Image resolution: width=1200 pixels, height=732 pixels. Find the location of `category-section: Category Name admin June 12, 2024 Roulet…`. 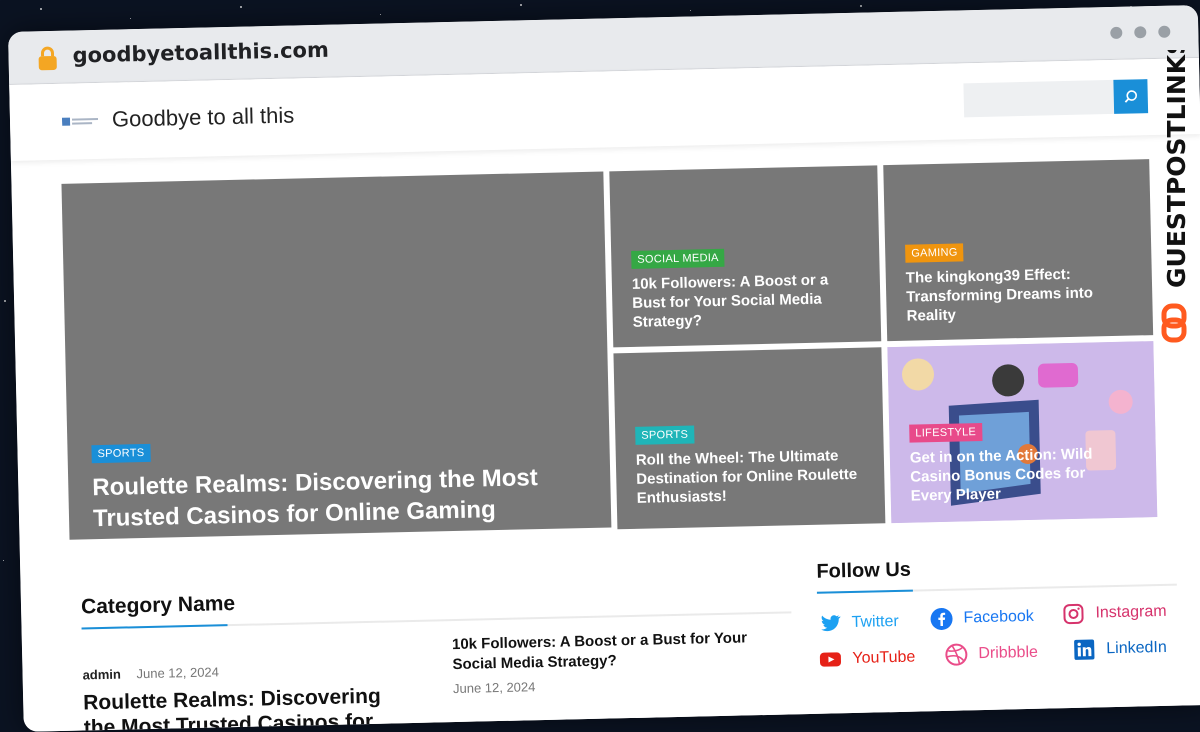

category-section: Category Name admin June 12, 2024 Roulet… is located at coordinates (436, 655).